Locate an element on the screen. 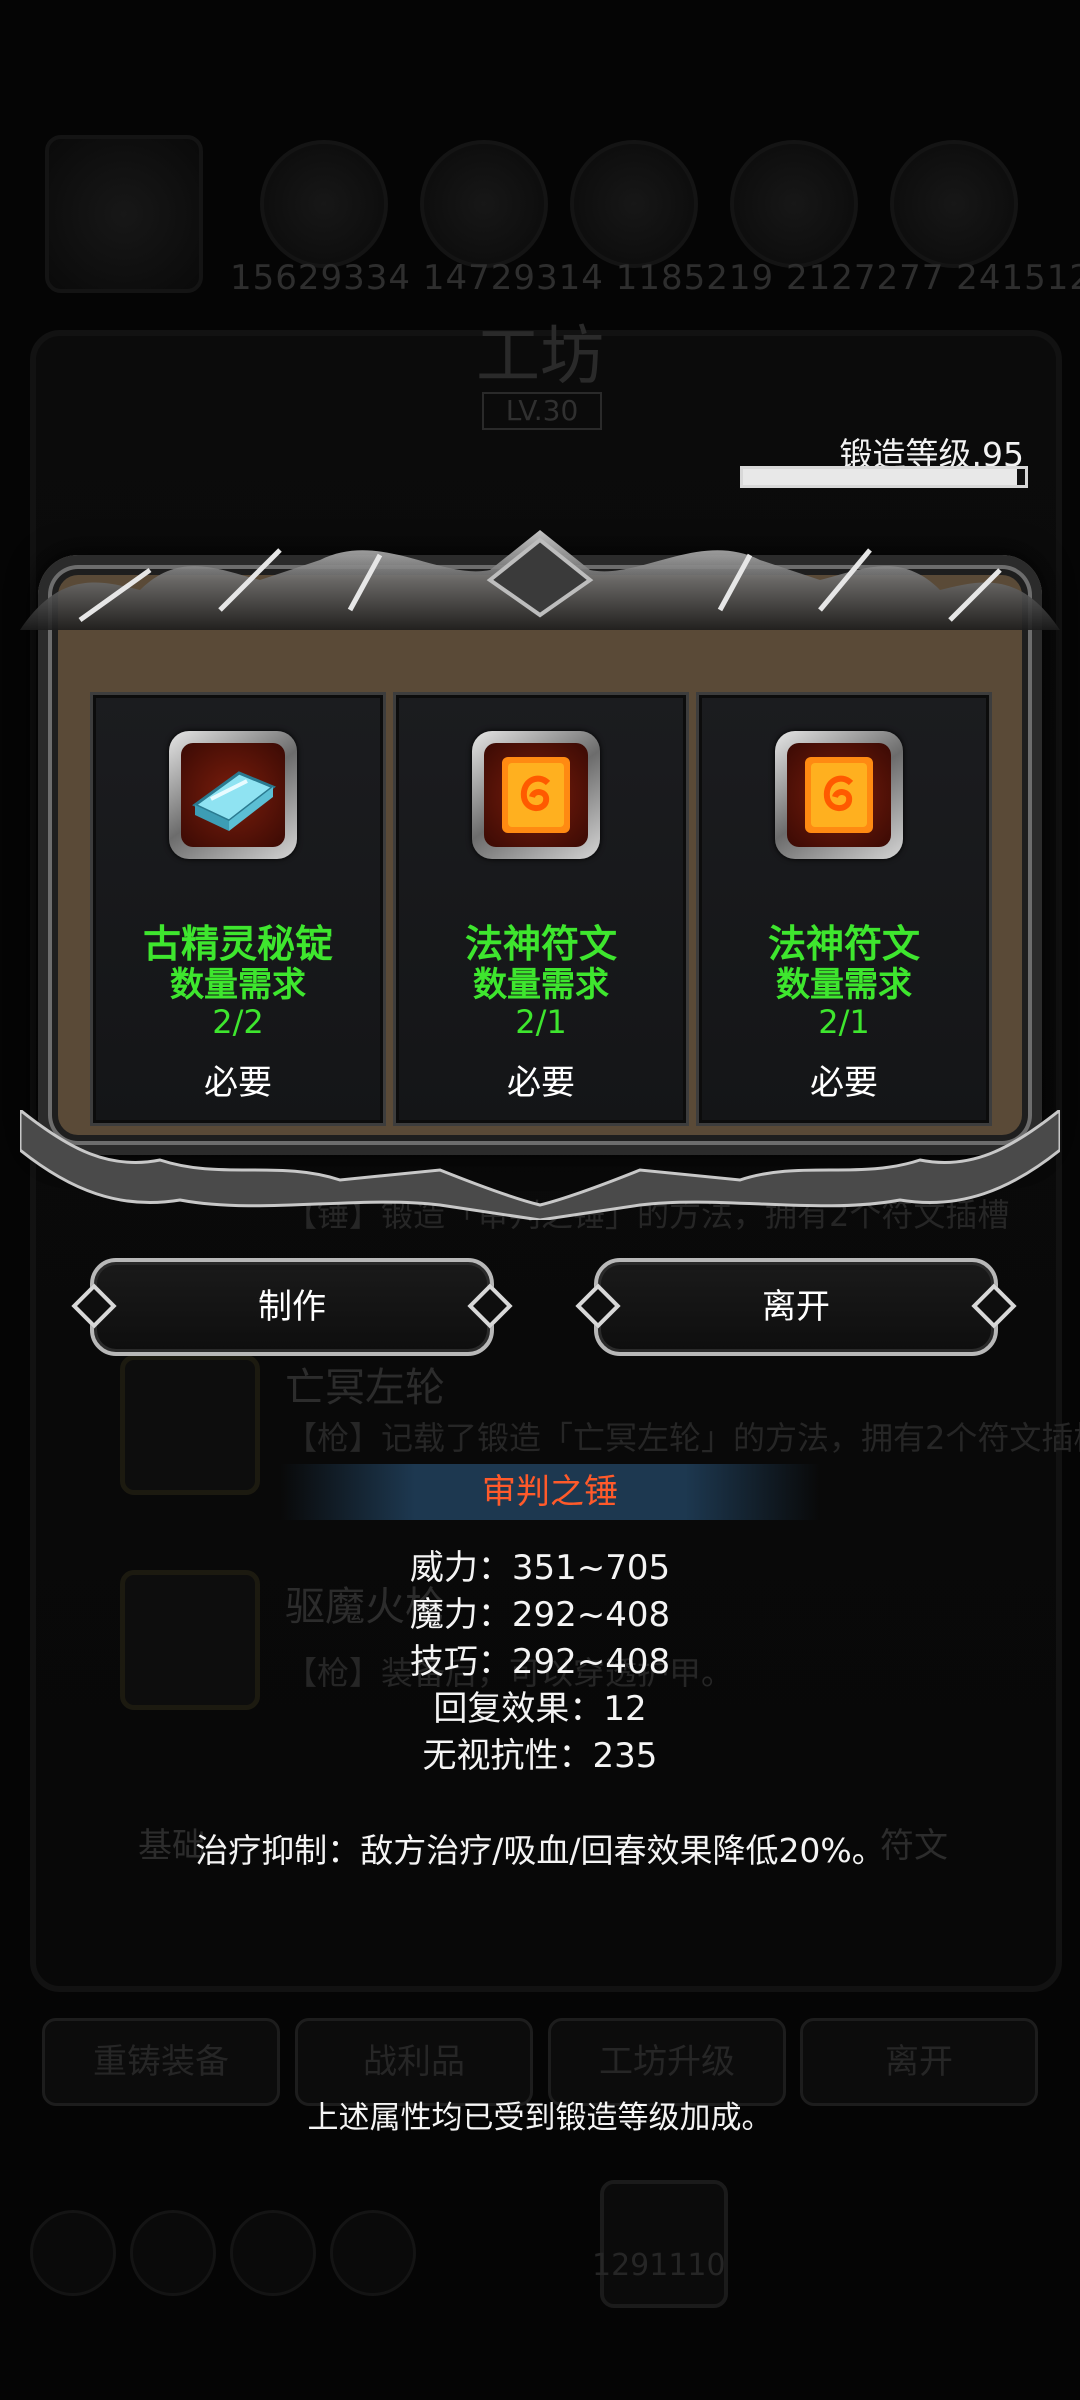 The height and width of the screenshot is (2400, 1080). leave-button: 离开 is located at coordinates (796, 1307).